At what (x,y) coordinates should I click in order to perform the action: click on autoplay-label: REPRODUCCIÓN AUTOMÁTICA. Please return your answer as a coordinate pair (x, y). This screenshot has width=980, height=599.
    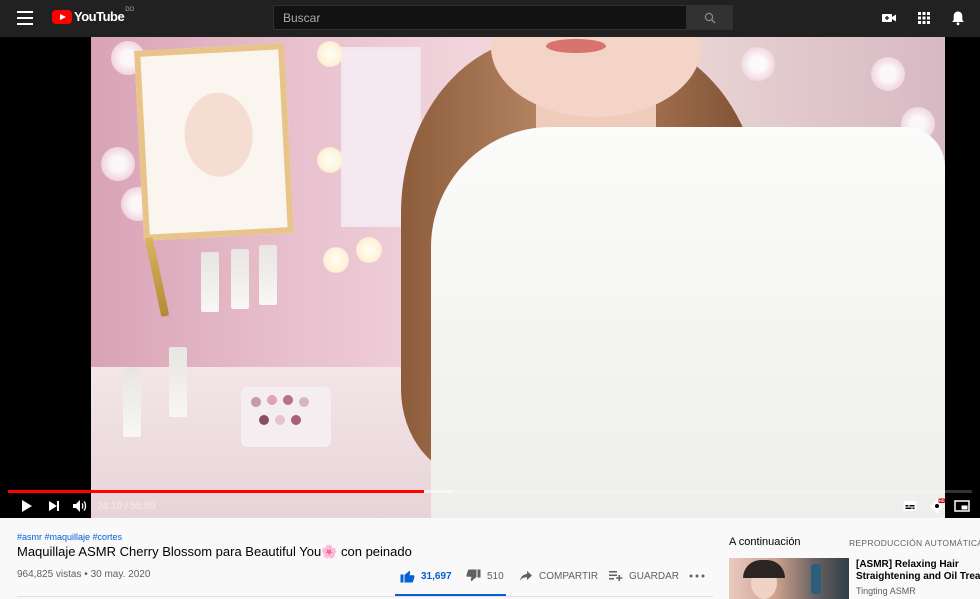
    Looking at the image, I should click on (914, 543).